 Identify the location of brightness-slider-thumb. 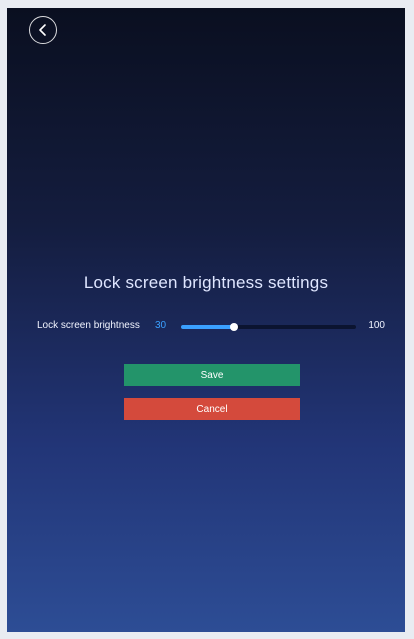
(233, 327).